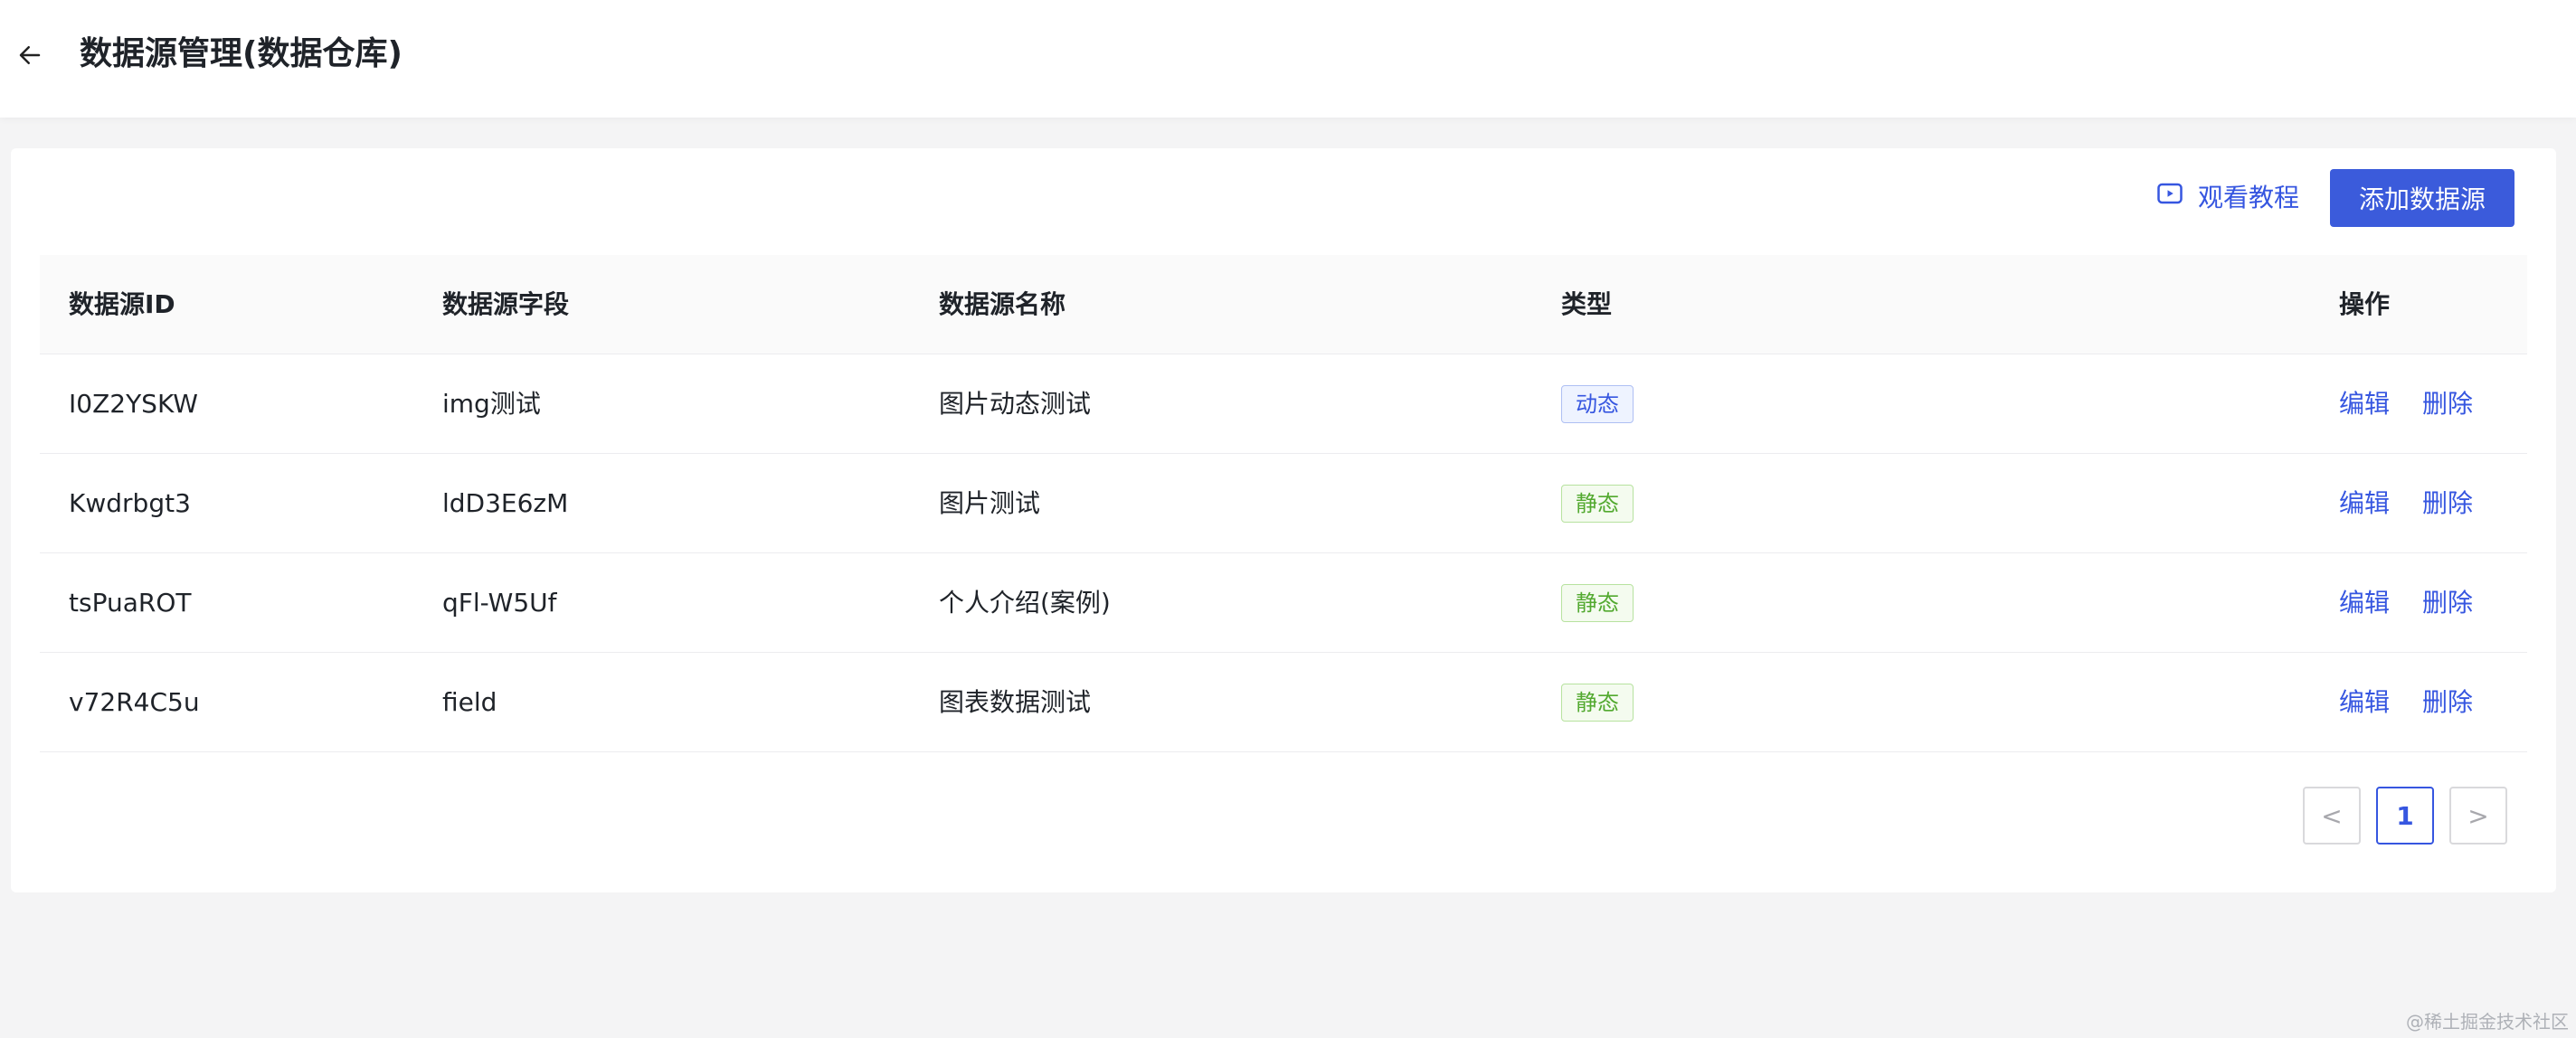  Describe the element at coordinates (1015, 702) in the screenshot. I see `data-source-name: 图表数据测试` at that location.